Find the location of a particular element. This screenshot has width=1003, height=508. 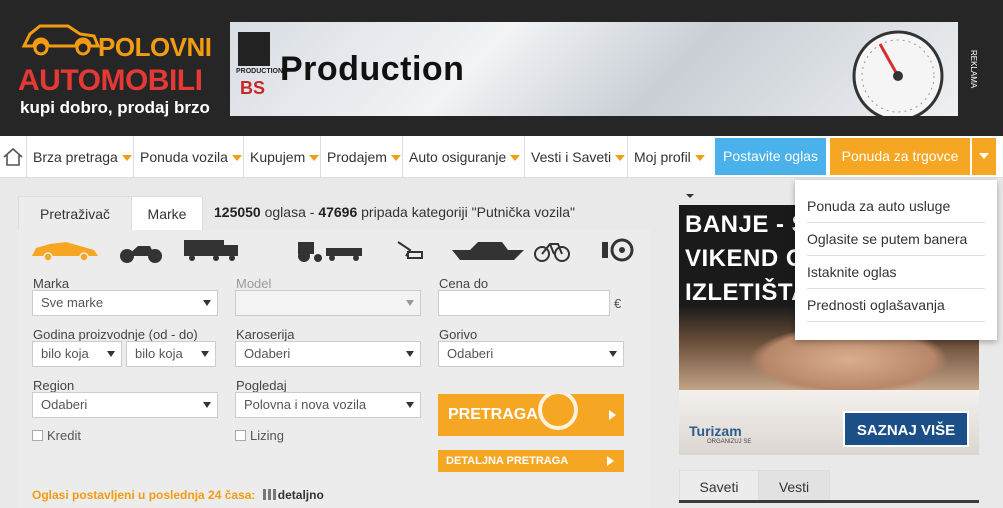

dropdown-item-istaknite-oglas: Istaknite oglas is located at coordinates (896, 272).